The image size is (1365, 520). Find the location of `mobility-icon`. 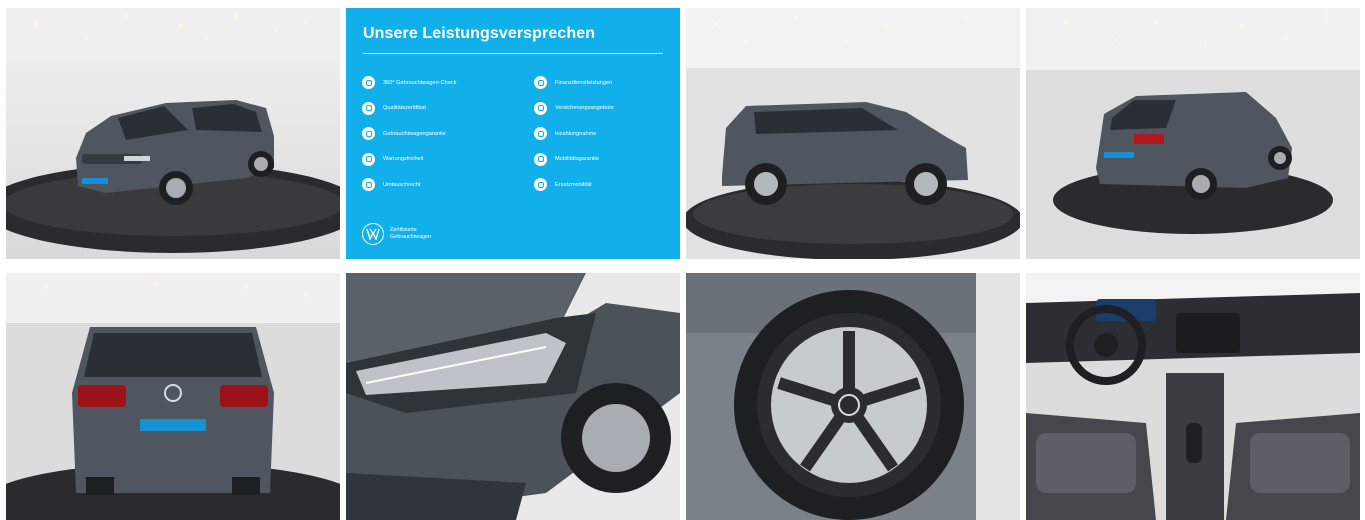

mobility-icon is located at coordinates (540, 159).